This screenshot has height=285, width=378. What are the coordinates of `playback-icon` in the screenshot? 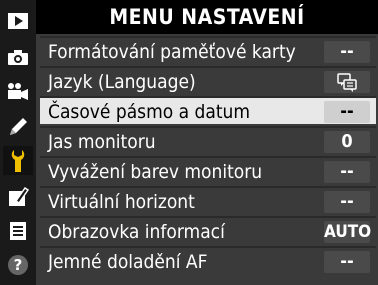 It's located at (18, 20).